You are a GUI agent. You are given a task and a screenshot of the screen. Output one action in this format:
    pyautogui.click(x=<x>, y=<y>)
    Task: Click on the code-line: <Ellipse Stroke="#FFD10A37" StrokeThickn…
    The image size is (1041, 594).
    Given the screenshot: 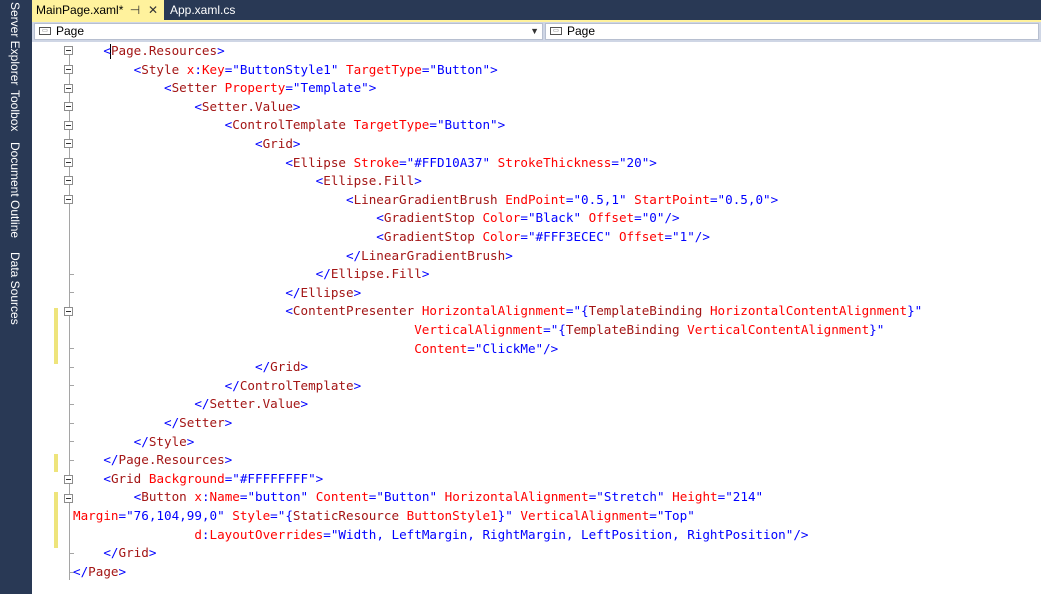 What is the action you would take?
    pyautogui.click(x=365, y=163)
    